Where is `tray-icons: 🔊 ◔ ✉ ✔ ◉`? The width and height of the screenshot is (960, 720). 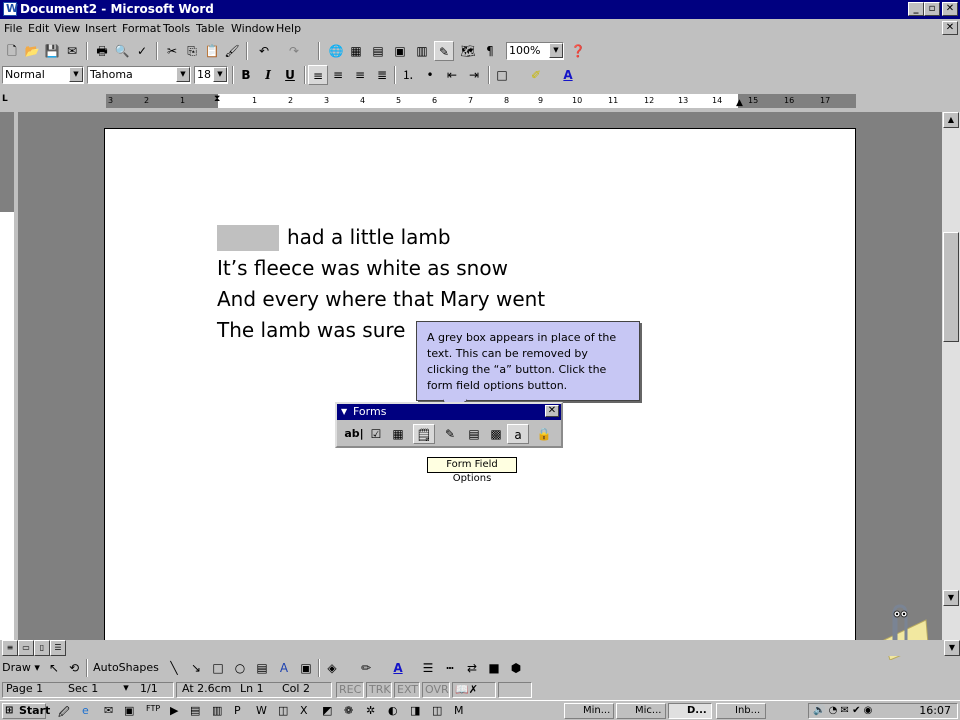 tray-icons: 🔊 ◔ ✉ ✔ ◉ is located at coordinates (842, 711).